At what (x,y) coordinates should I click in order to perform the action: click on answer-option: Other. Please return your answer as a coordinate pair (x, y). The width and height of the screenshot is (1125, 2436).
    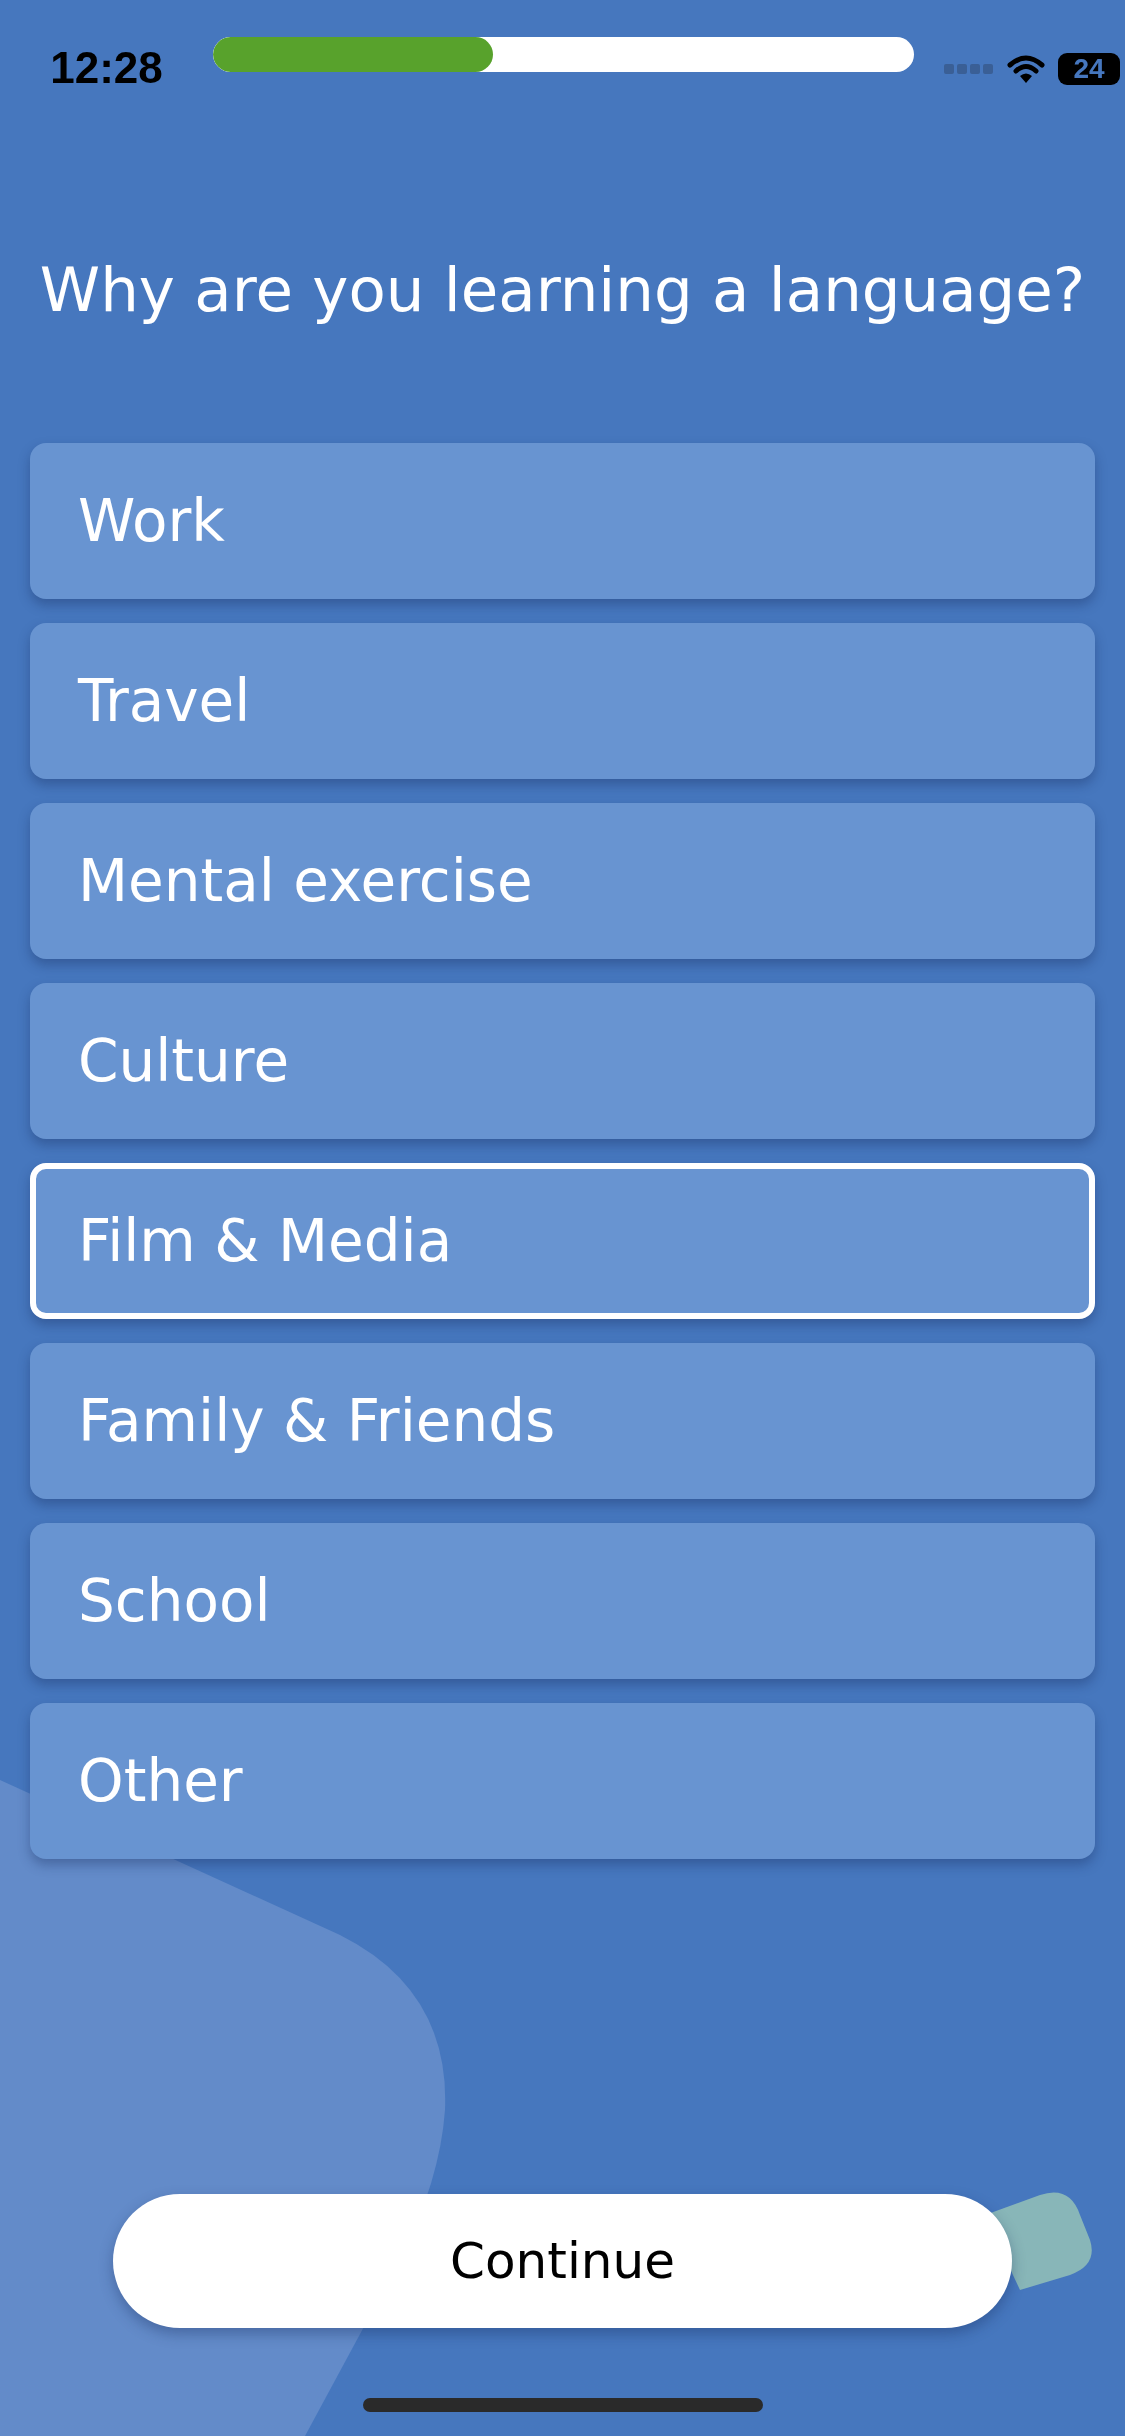
    Looking at the image, I should click on (562, 1781).